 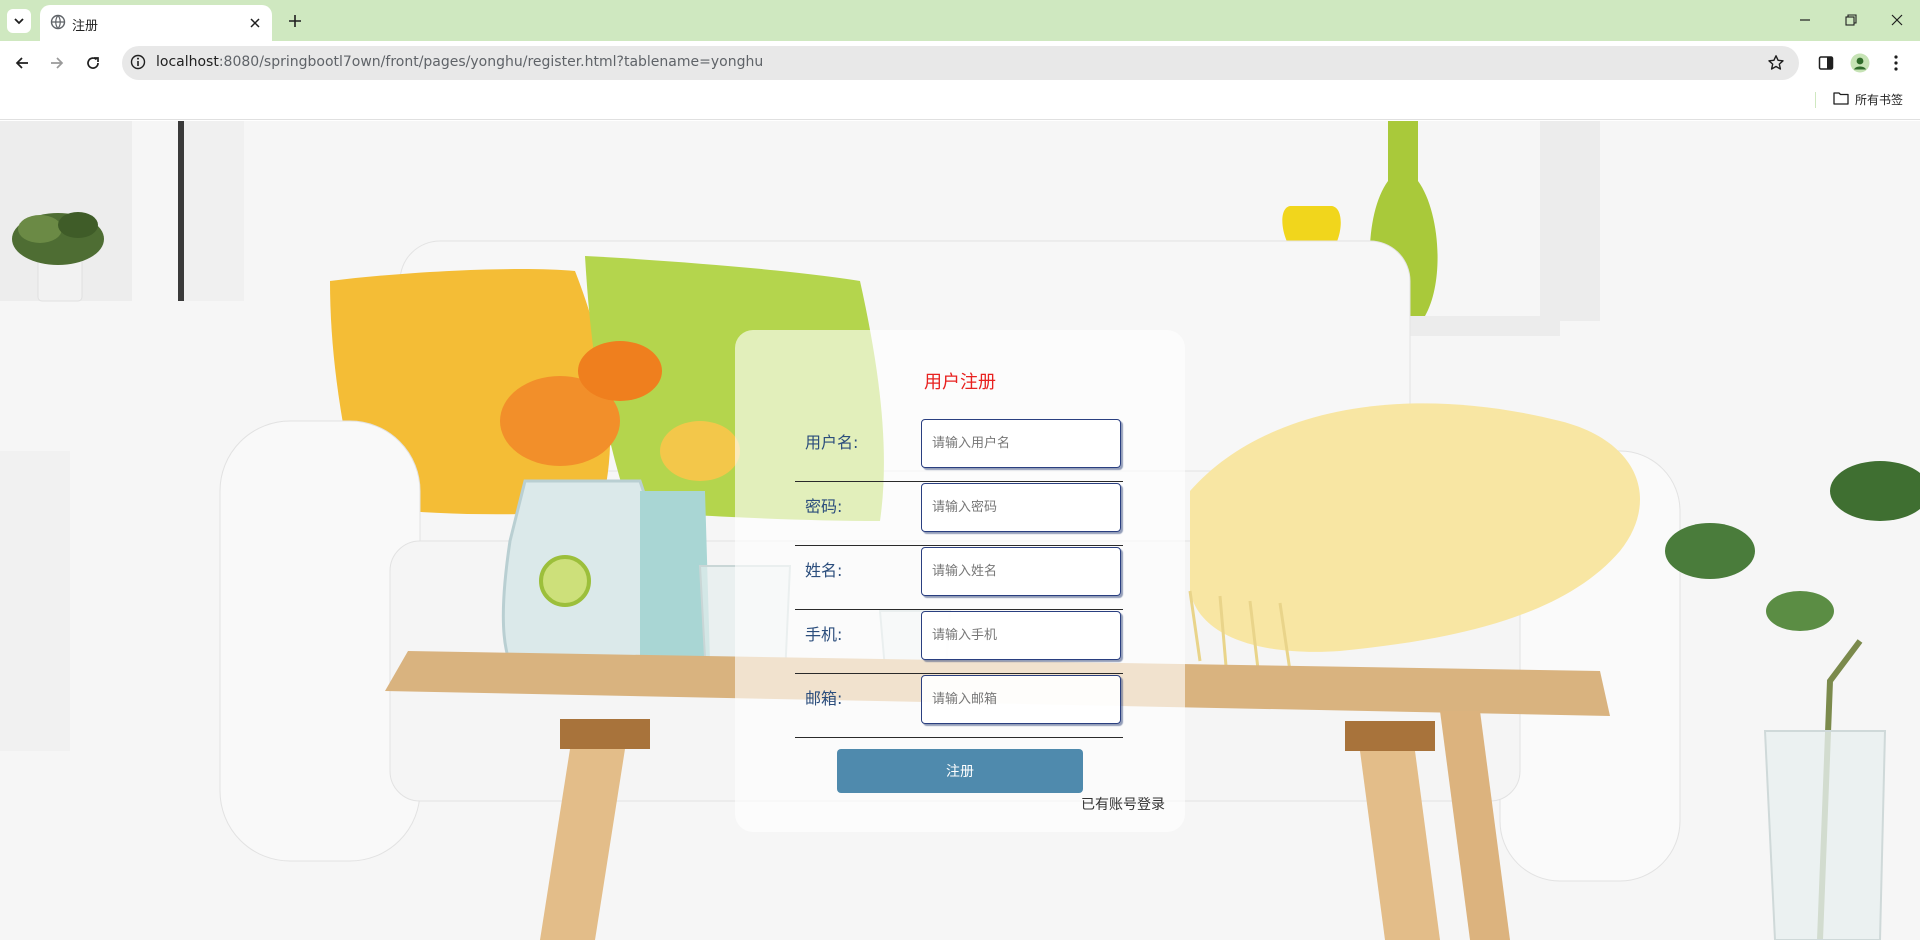 I want to click on field-row-username: 用户名:, so click(x=959, y=450).